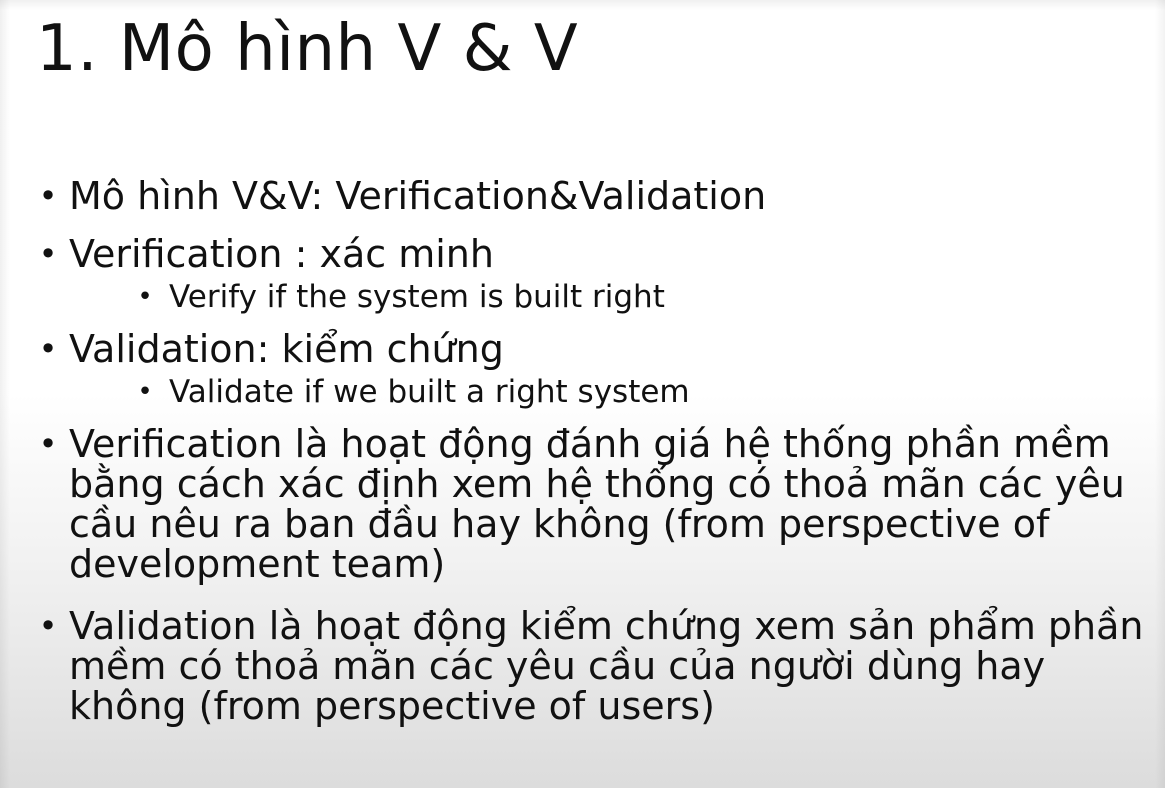  What do you see at coordinates (418, 196) in the screenshot?
I see `bullet-text: Mô hình V&V: Verification&Validation` at bounding box center [418, 196].